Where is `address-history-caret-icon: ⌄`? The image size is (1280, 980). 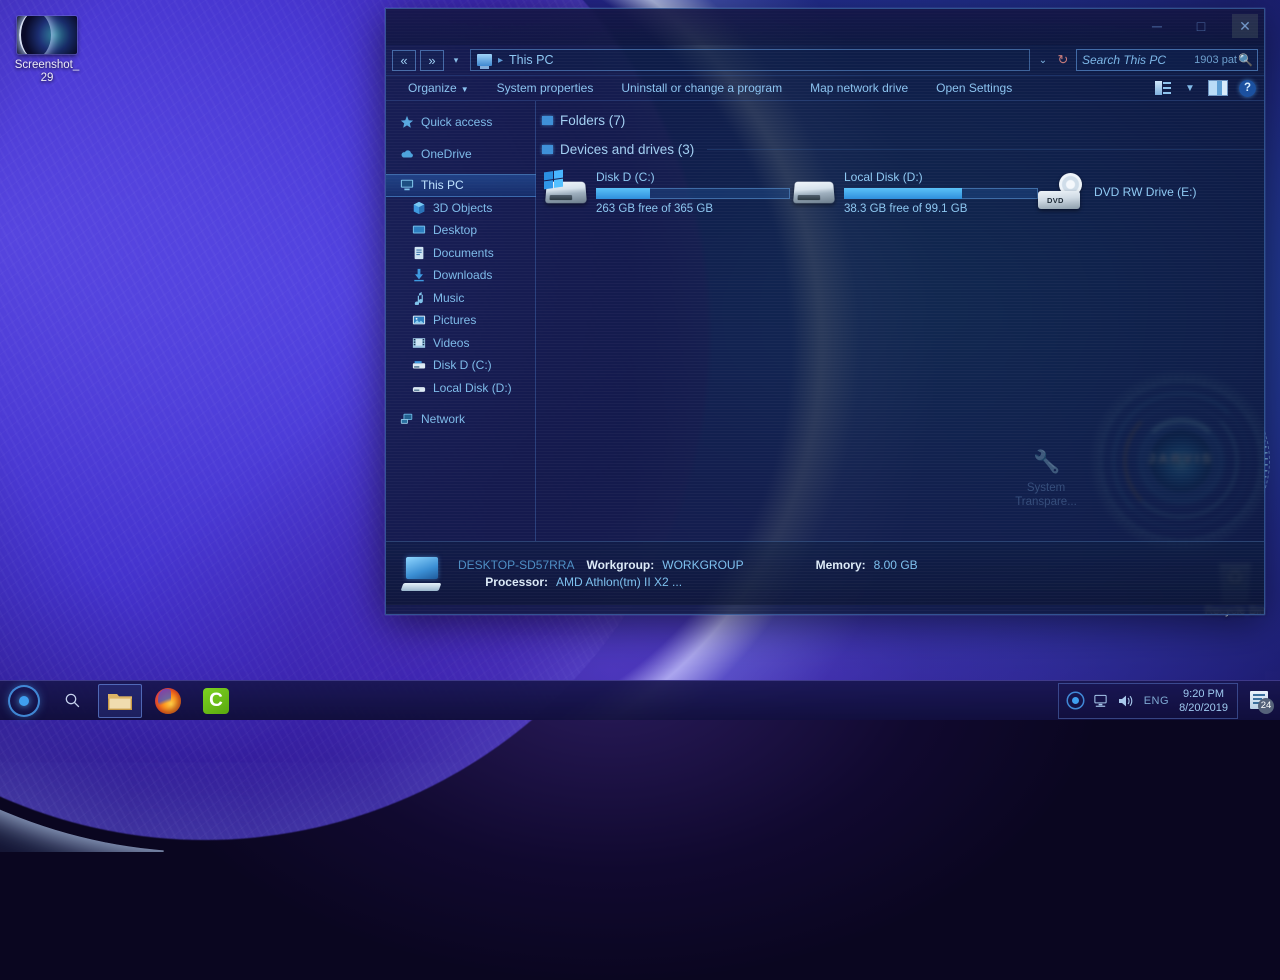 address-history-caret-icon: ⌄ is located at coordinates (1043, 60).